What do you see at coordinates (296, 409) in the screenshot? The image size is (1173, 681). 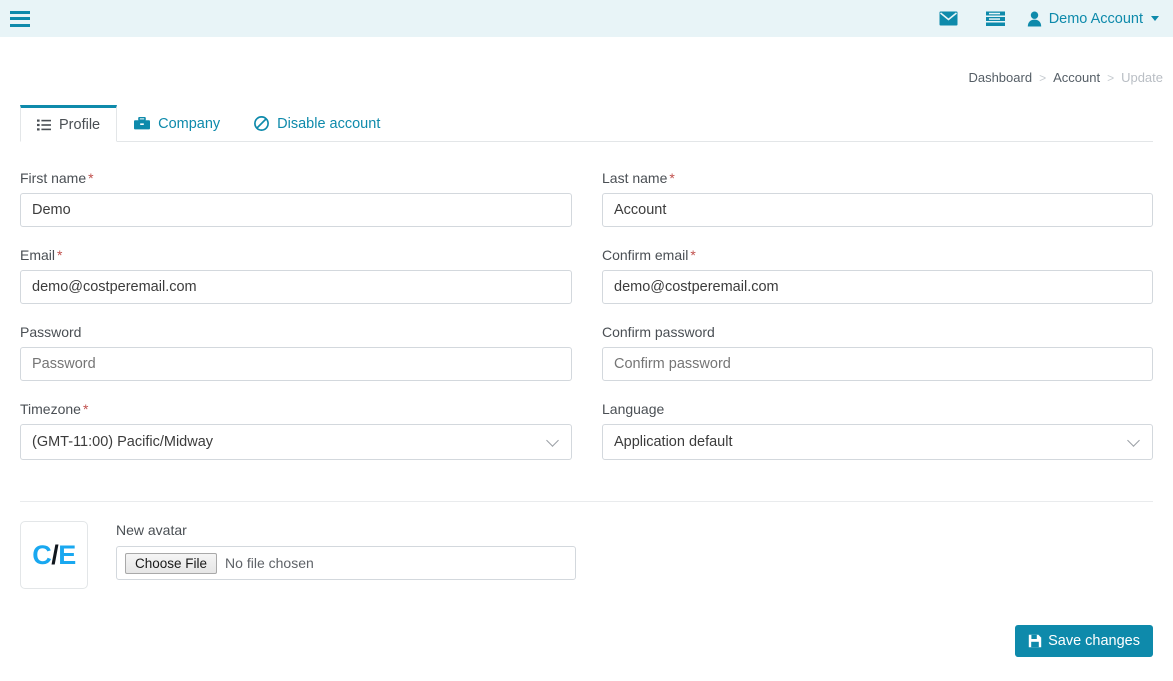 I see `timezone-label: Timezone *` at bounding box center [296, 409].